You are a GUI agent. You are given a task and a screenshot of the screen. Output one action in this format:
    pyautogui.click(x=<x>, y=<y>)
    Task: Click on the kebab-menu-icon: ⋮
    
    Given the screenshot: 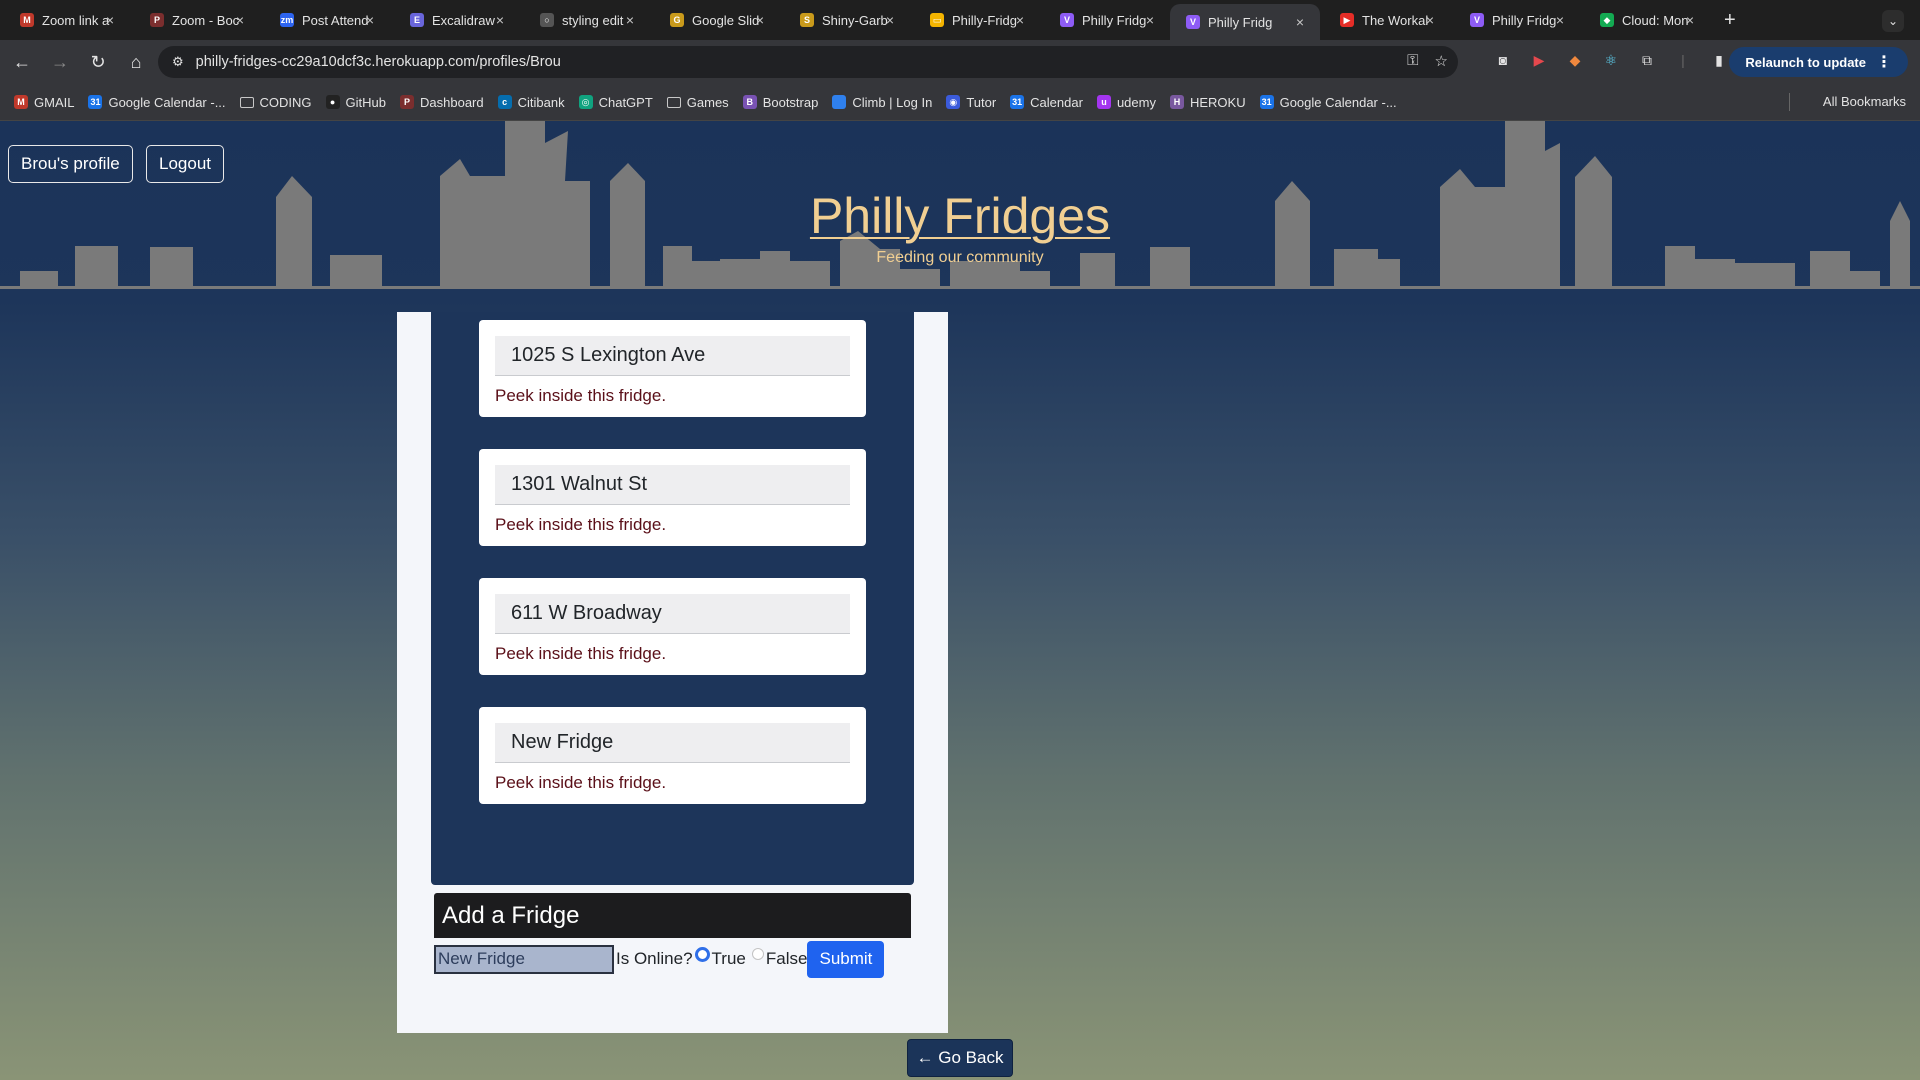 What is the action you would take?
    pyautogui.click(x=1884, y=62)
    